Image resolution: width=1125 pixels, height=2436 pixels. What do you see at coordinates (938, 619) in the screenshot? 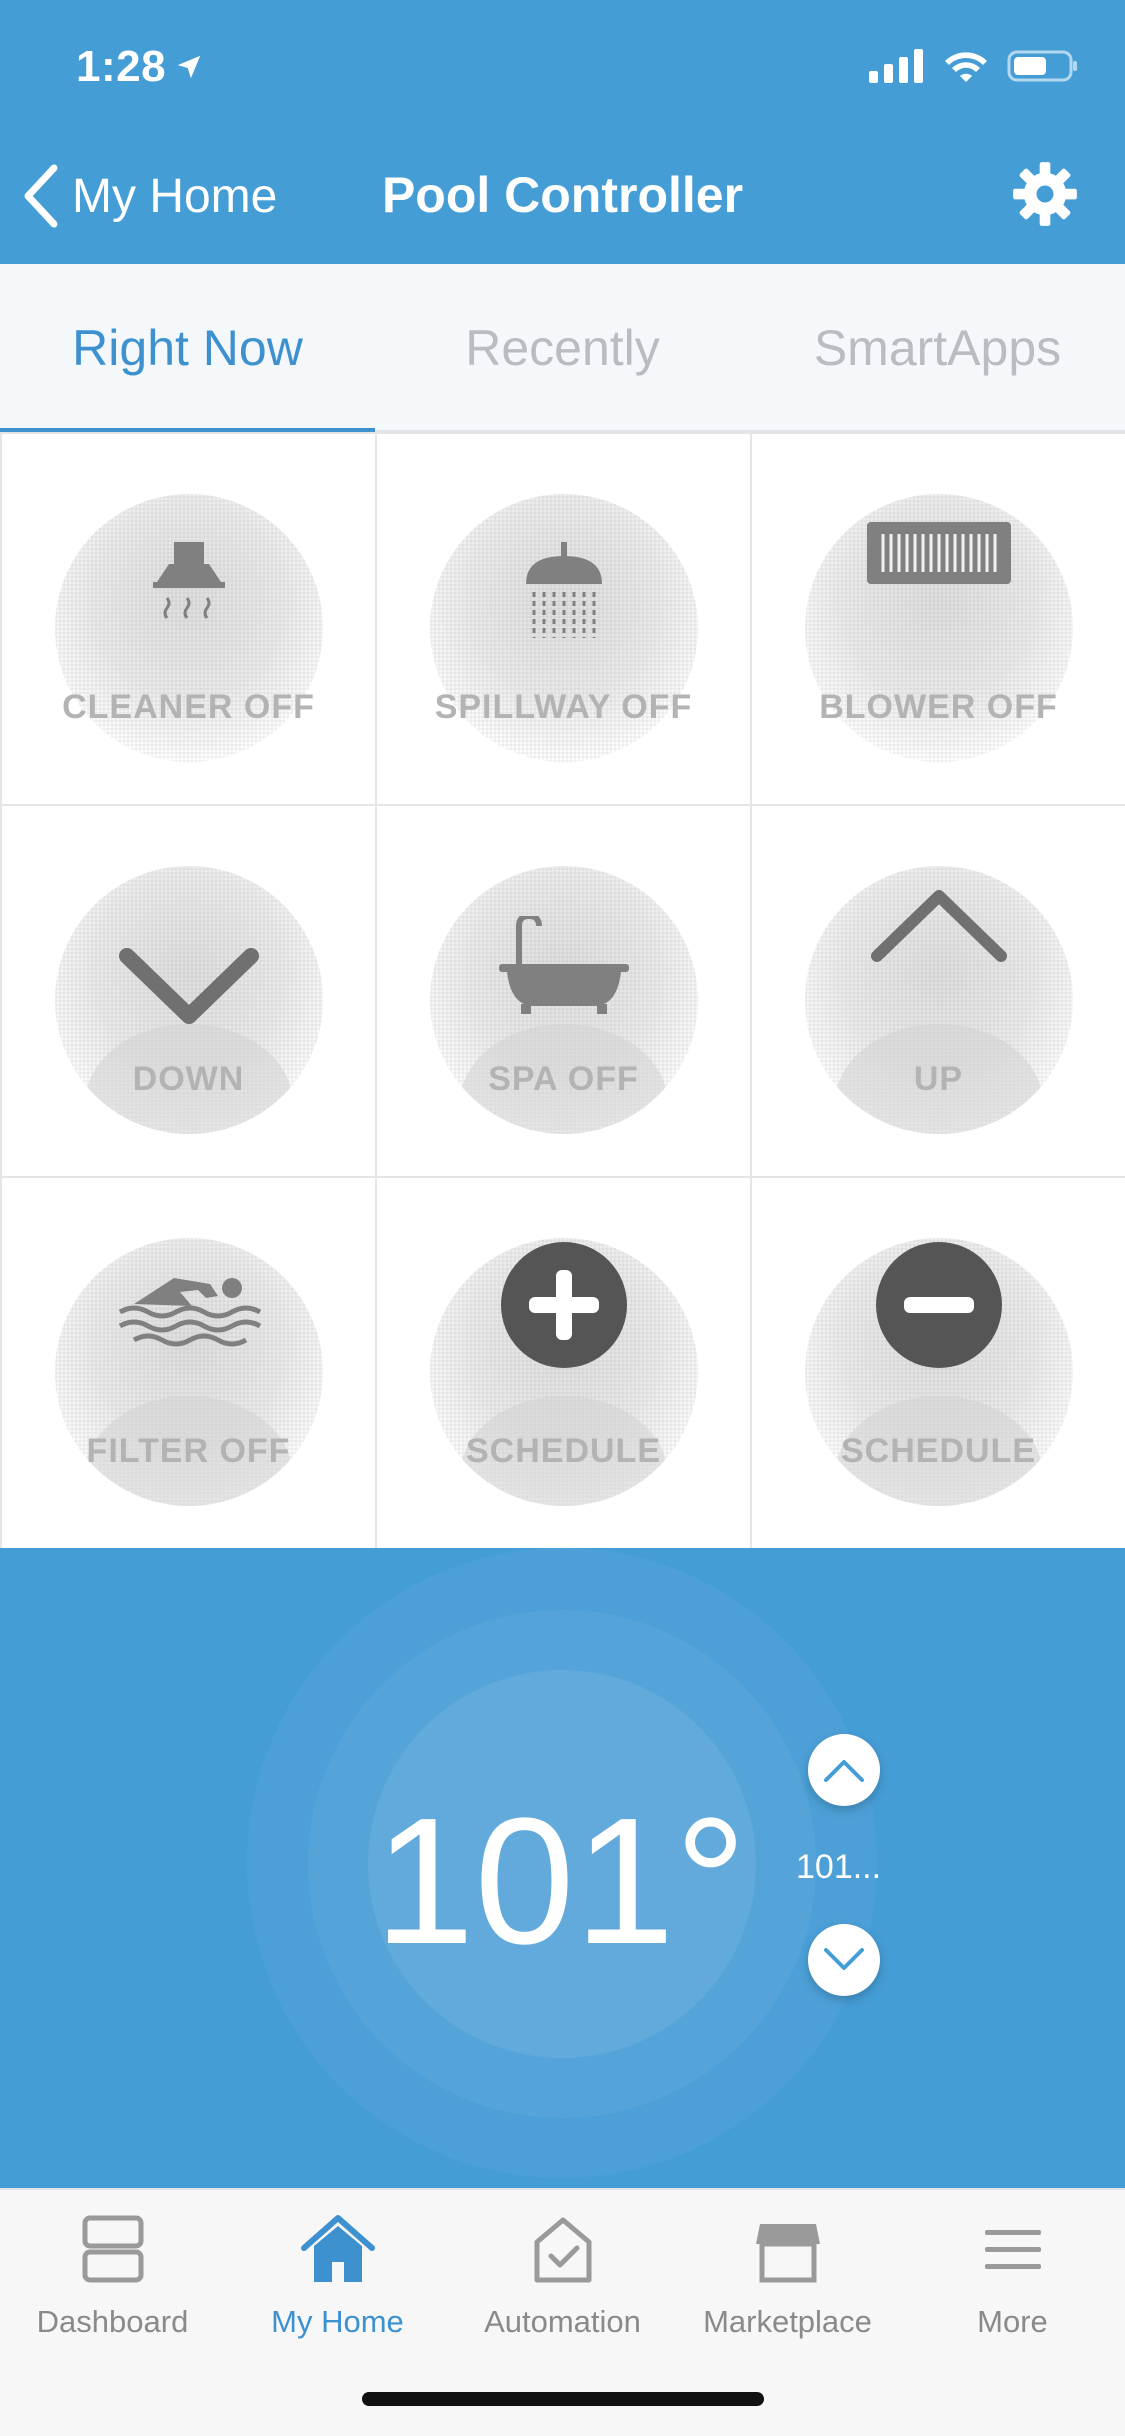
I see `tile-blower: BLOWER OFF` at bounding box center [938, 619].